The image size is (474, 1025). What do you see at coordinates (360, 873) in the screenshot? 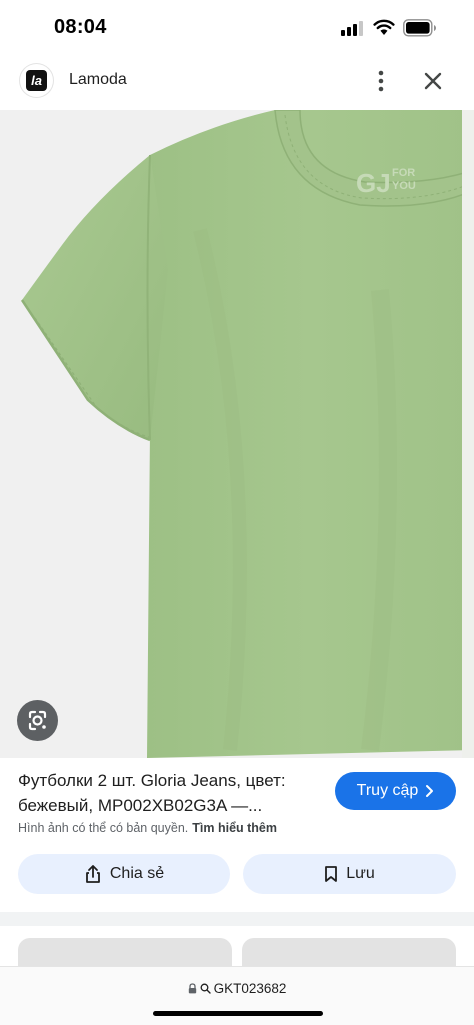
I see `save-button-label: Lưu` at bounding box center [360, 873].